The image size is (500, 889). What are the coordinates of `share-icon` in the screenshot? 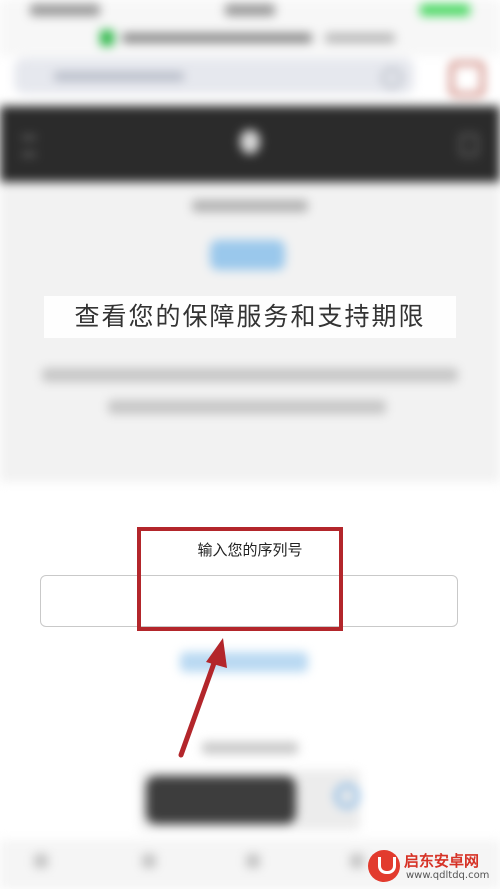 It's located at (253, 861).